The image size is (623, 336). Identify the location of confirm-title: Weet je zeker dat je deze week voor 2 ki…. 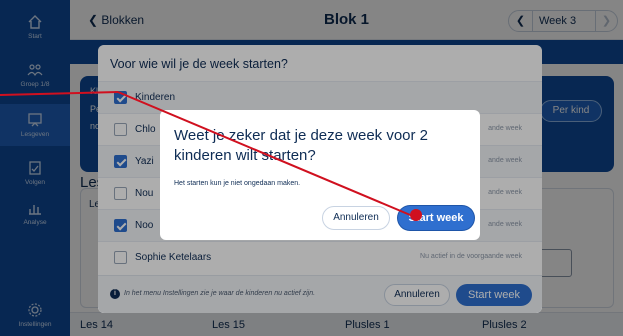
(301, 145).